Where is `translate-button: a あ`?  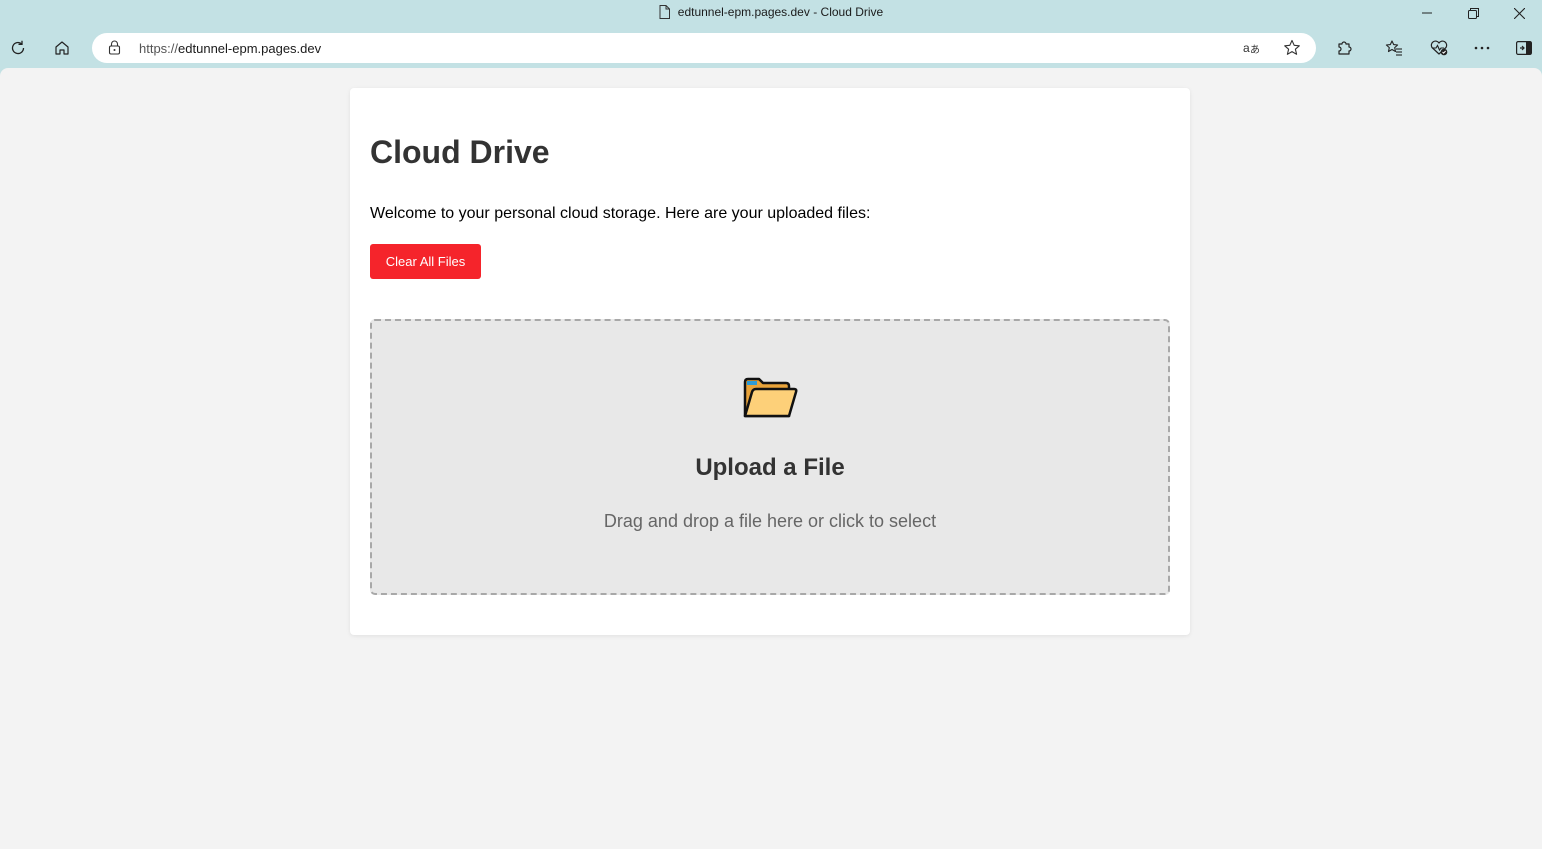 translate-button: a あ is located at coordinates (1252, 48).